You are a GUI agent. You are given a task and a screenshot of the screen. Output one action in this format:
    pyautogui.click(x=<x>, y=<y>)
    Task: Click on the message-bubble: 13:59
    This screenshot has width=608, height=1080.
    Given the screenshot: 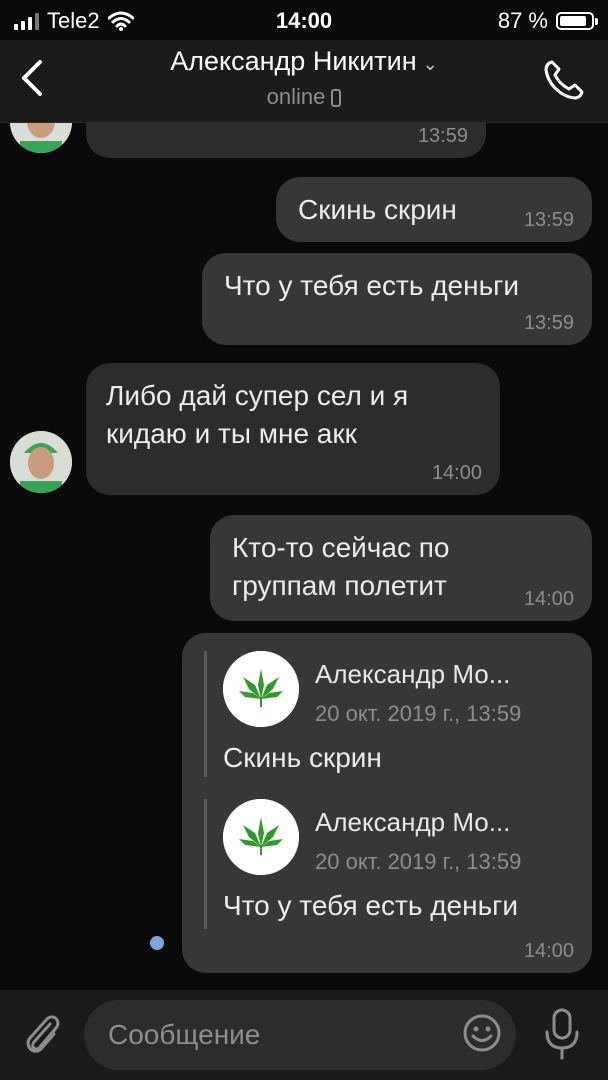 What is the action you would take?
    pyautogui.click(x=286, y=140)
    